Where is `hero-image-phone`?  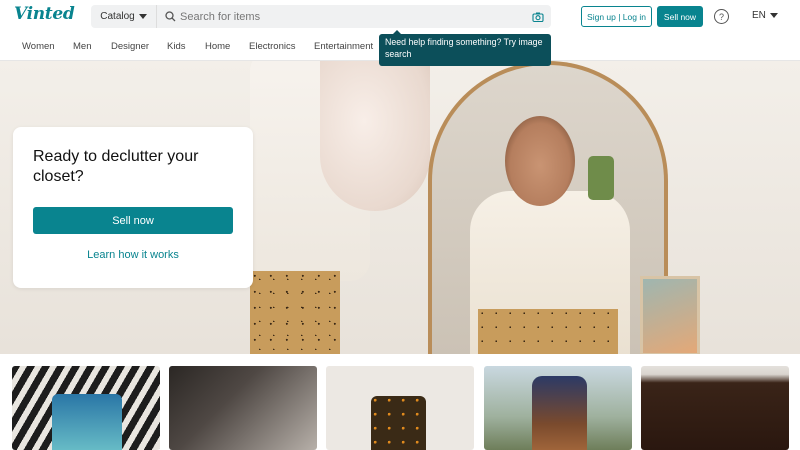 hero-image-phone is located at coordinates (601, 178).